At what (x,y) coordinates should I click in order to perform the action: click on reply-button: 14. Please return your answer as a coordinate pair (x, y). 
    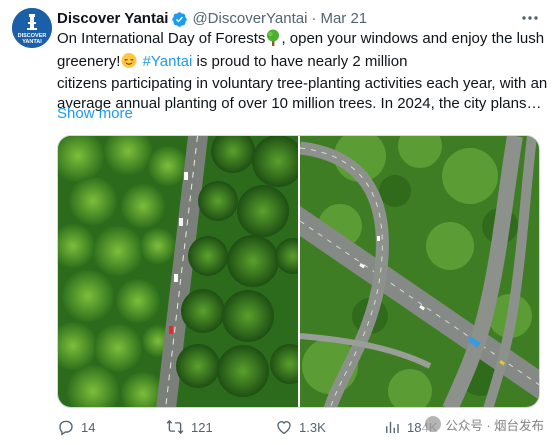
    Looking at the image, I should click on (76, 427).